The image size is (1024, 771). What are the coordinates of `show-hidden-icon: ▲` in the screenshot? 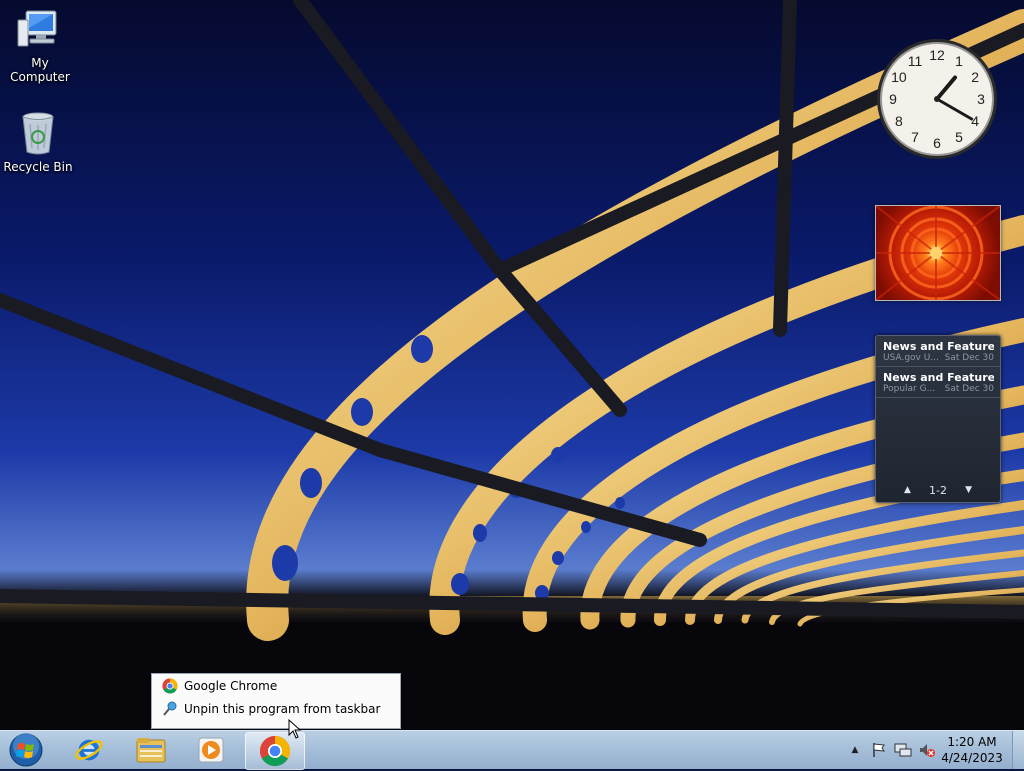 It's located at (855, 750).